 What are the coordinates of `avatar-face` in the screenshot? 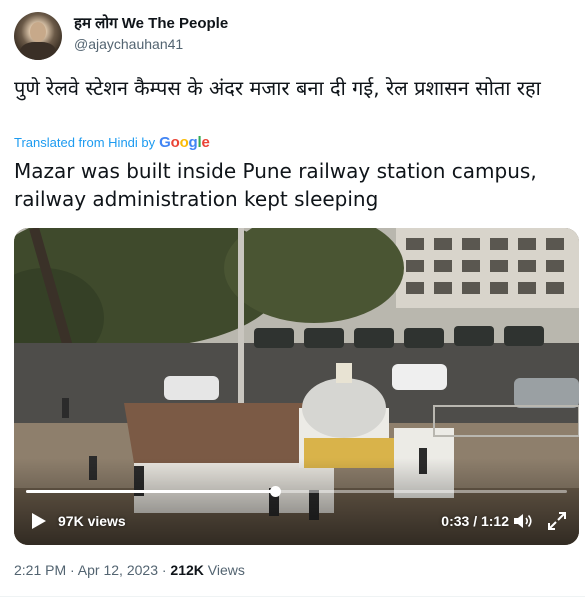 It's located at (38, 32).